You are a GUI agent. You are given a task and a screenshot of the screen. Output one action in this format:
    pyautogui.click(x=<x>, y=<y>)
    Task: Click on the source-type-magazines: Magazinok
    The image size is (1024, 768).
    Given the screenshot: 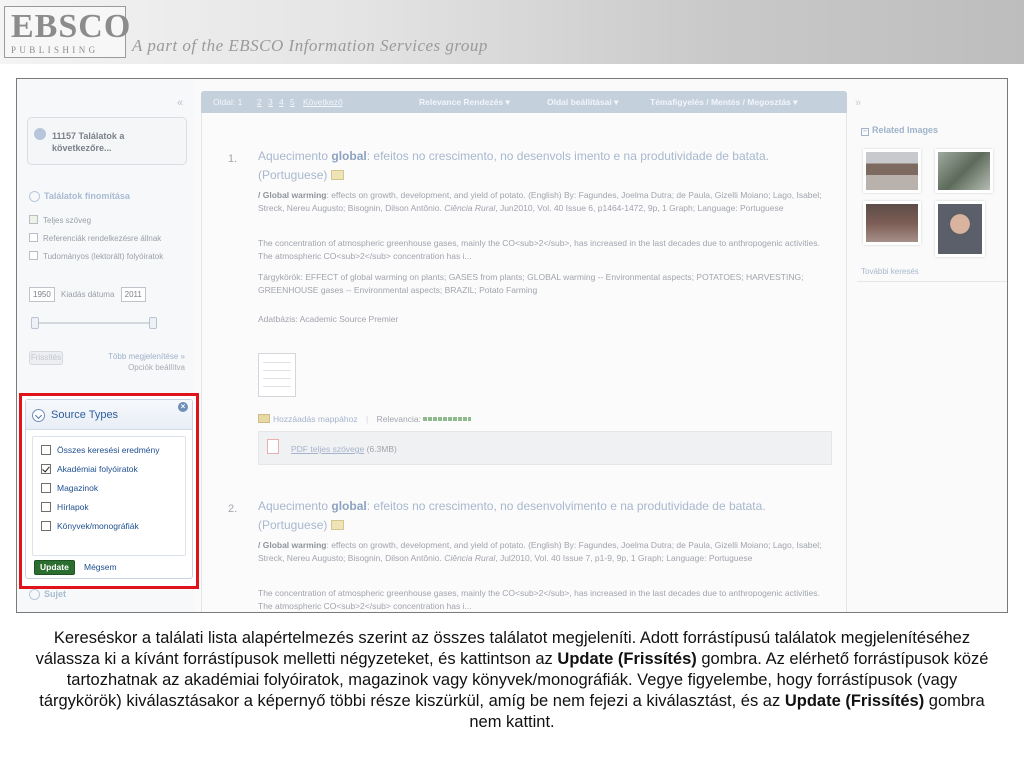 What is the action you would take?
    pyautogui.click(x=69, y=488)
    